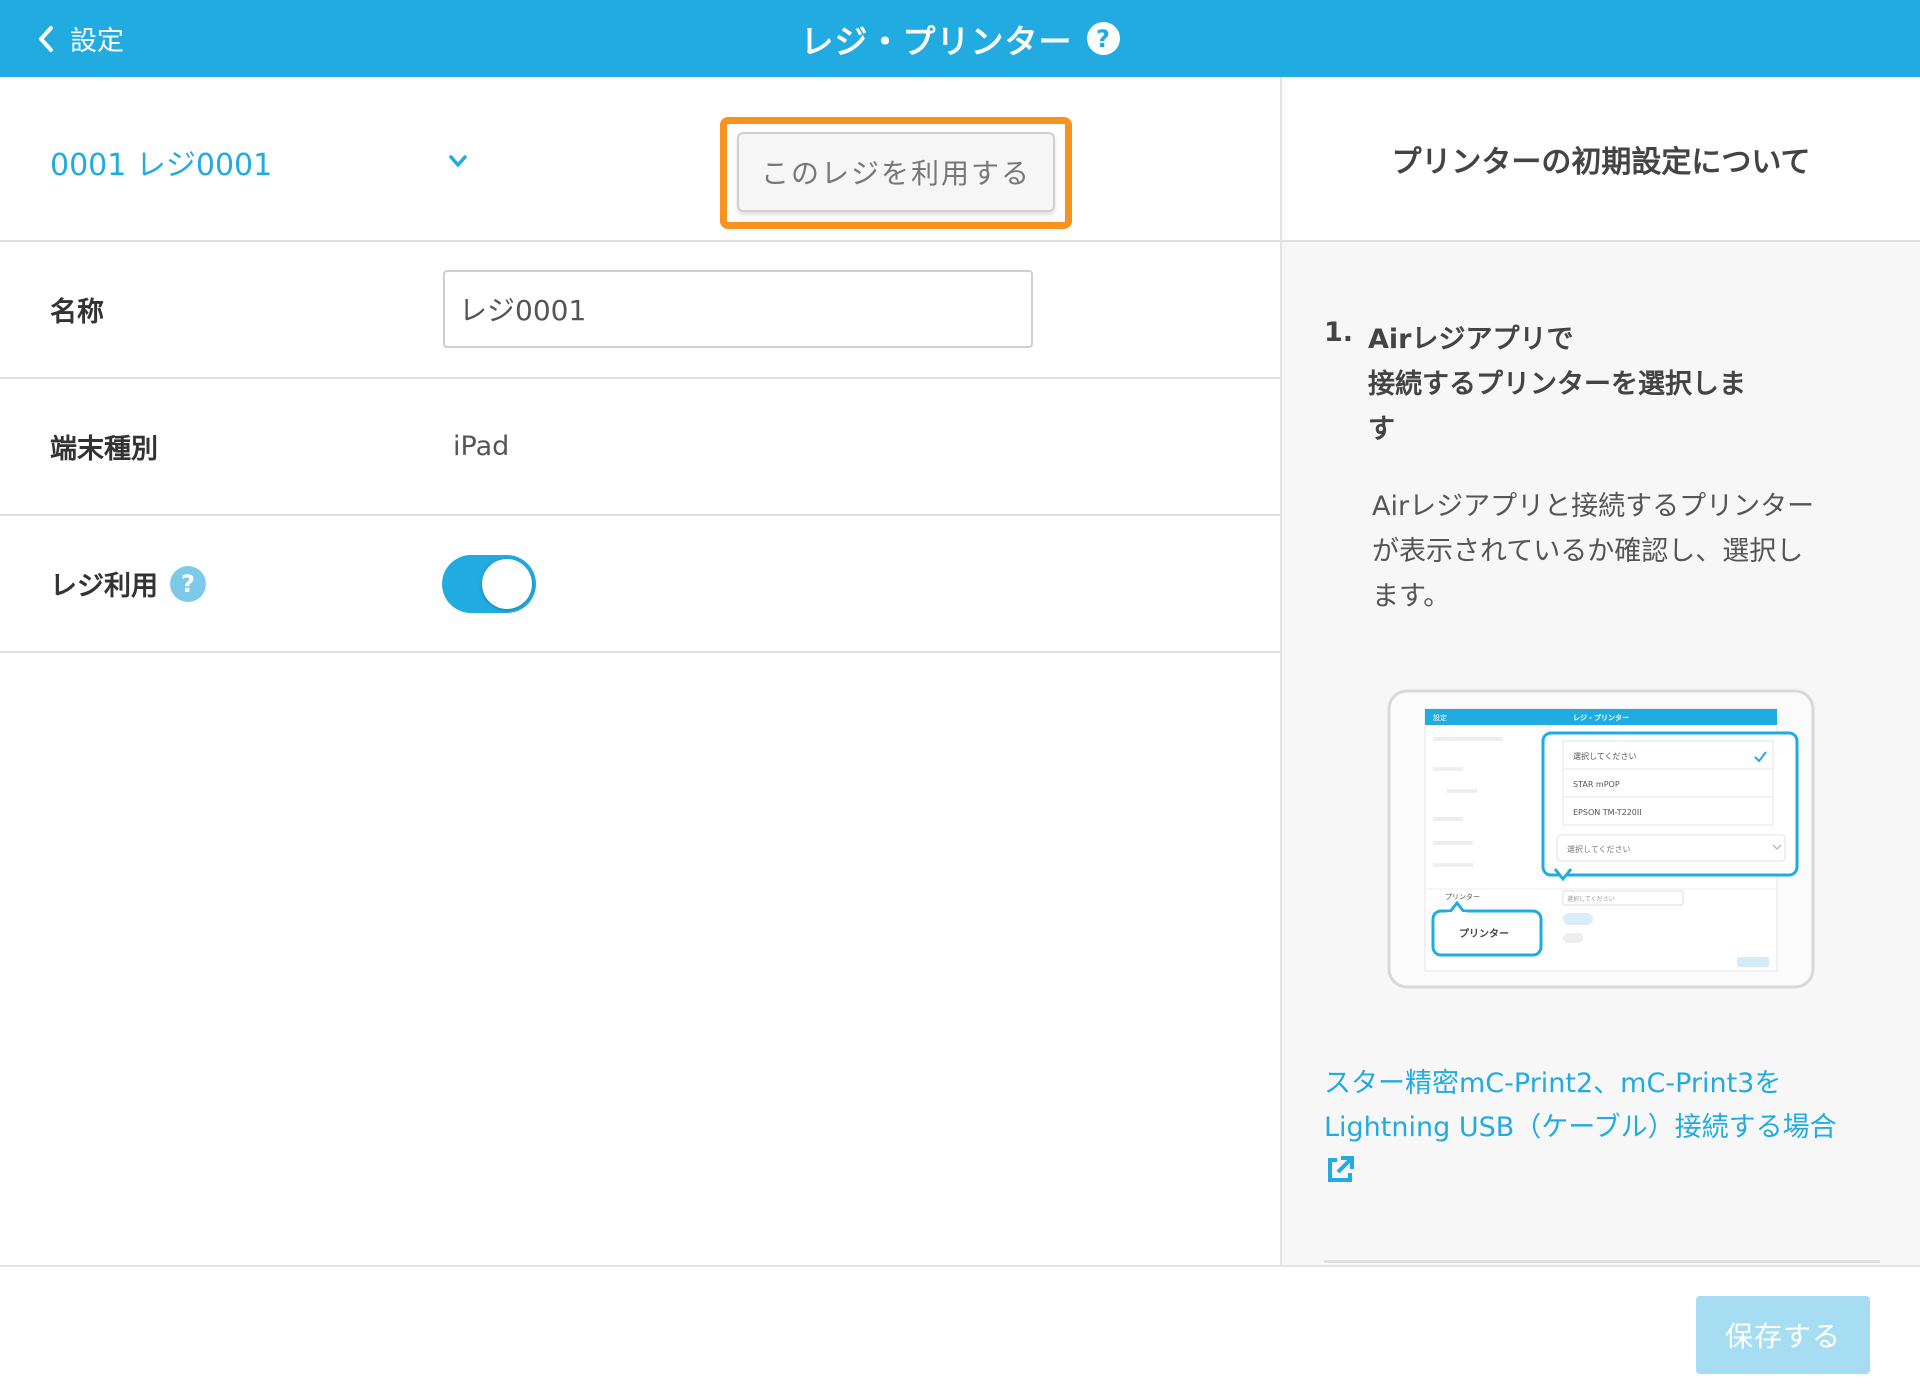 The width and height of the screenshot is (1920, 1400). What do you see at coordinates (481, 446) in the screenshot?
I see `device-type-value: iPad` at bounding box center [481, 446].